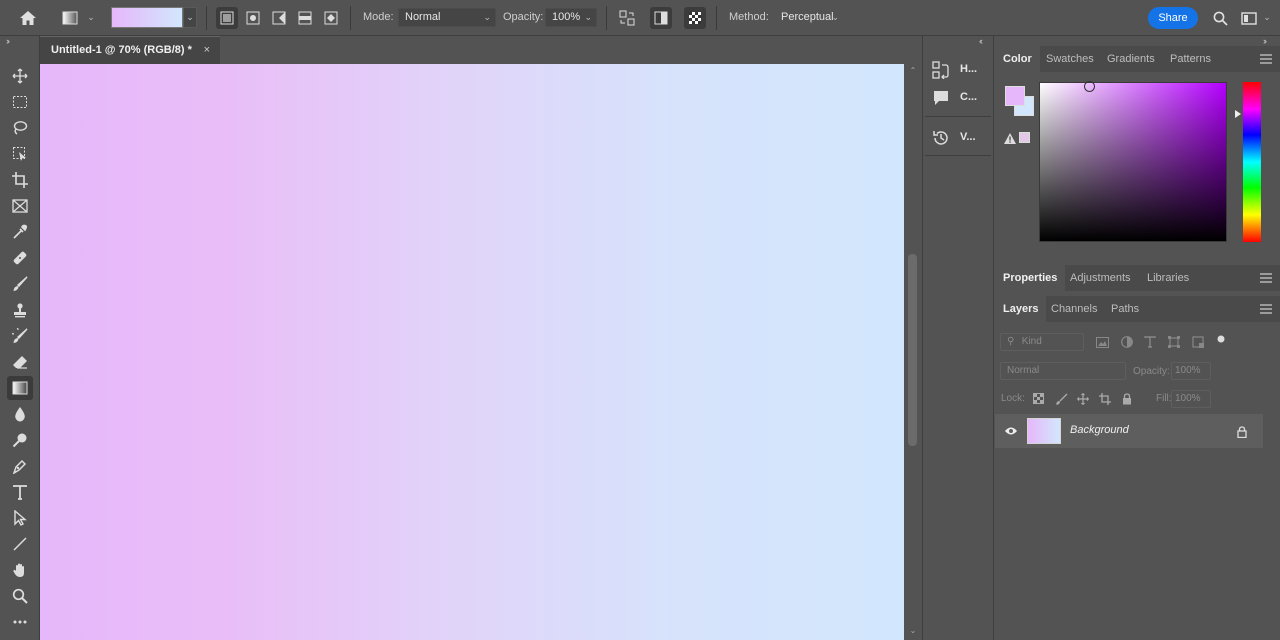 The image size is (1280, 640). What do you see at coordinates (1024, 137) in the screenshot?
I see `gamut-swatch` at bounding box center [1024, 137].